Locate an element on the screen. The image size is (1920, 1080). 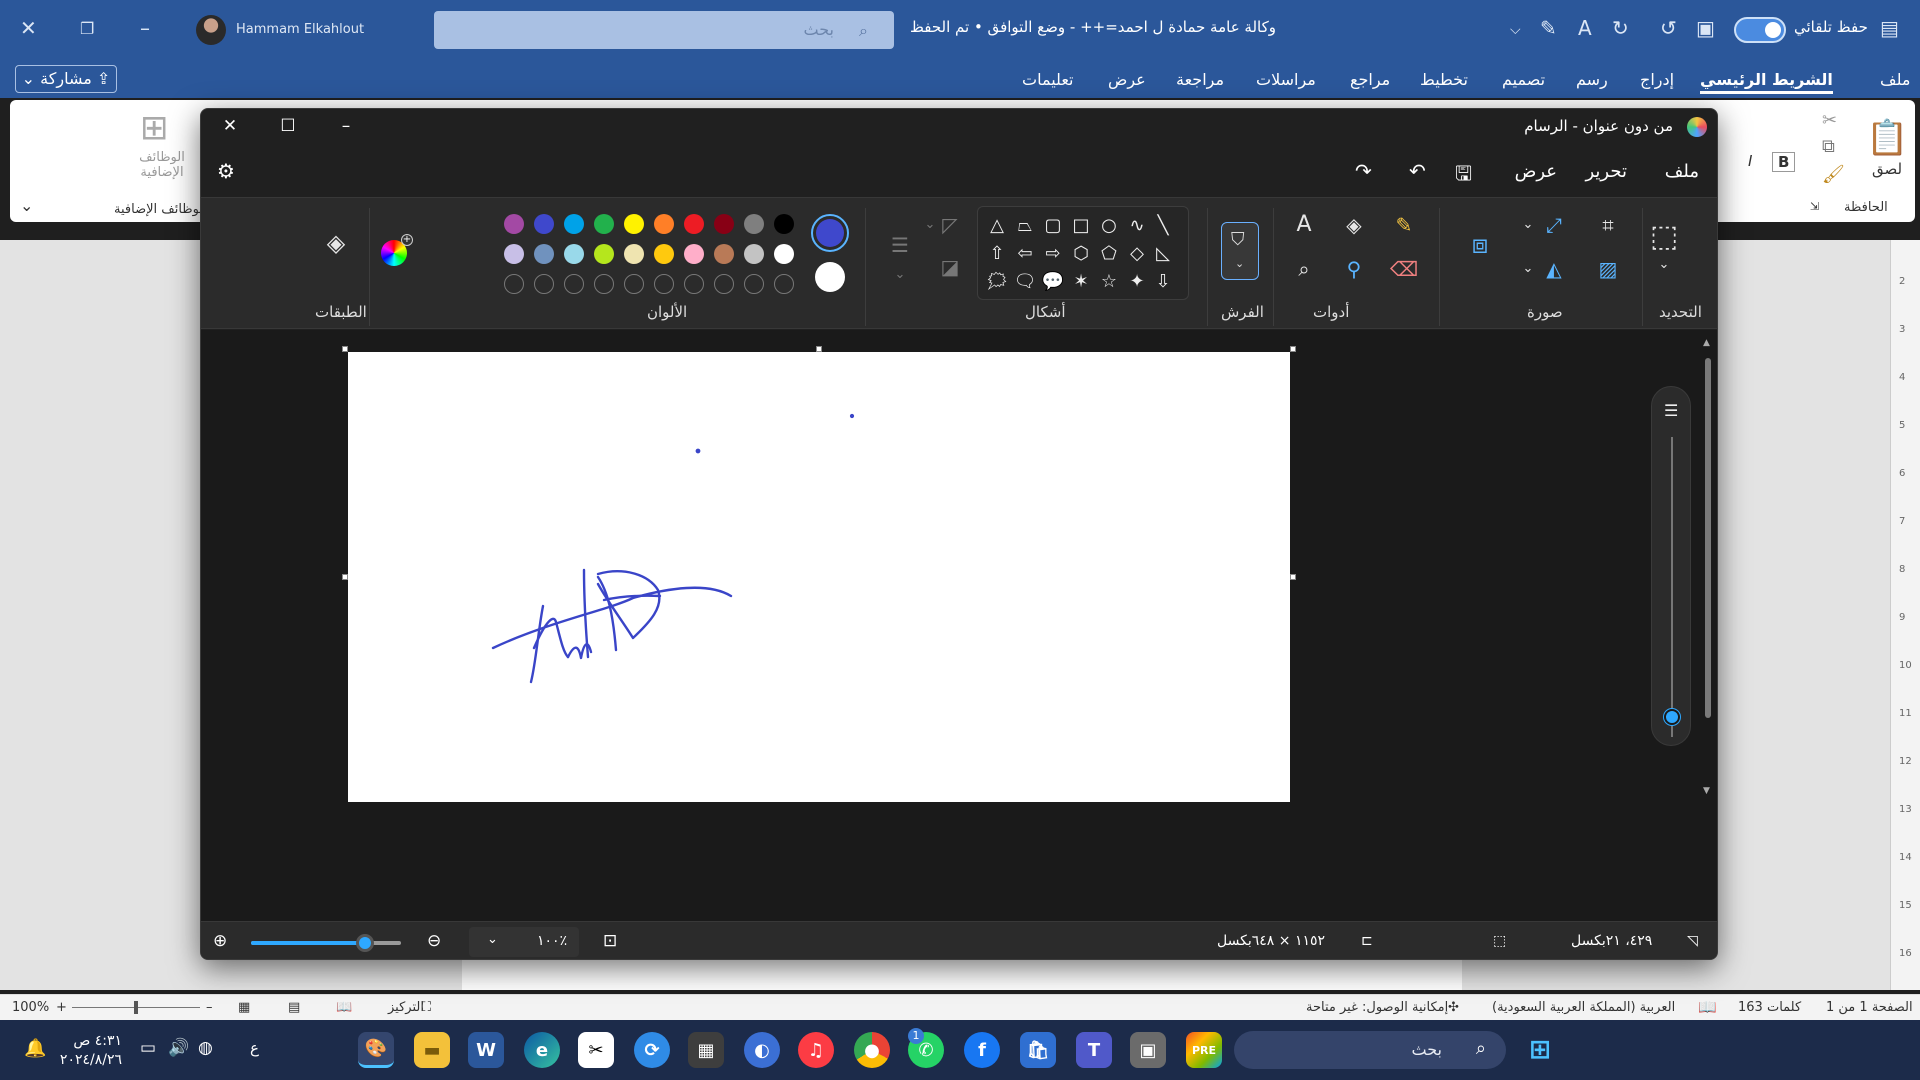
eraser-icon: ⌫ is located at coordinates (1404, 269).